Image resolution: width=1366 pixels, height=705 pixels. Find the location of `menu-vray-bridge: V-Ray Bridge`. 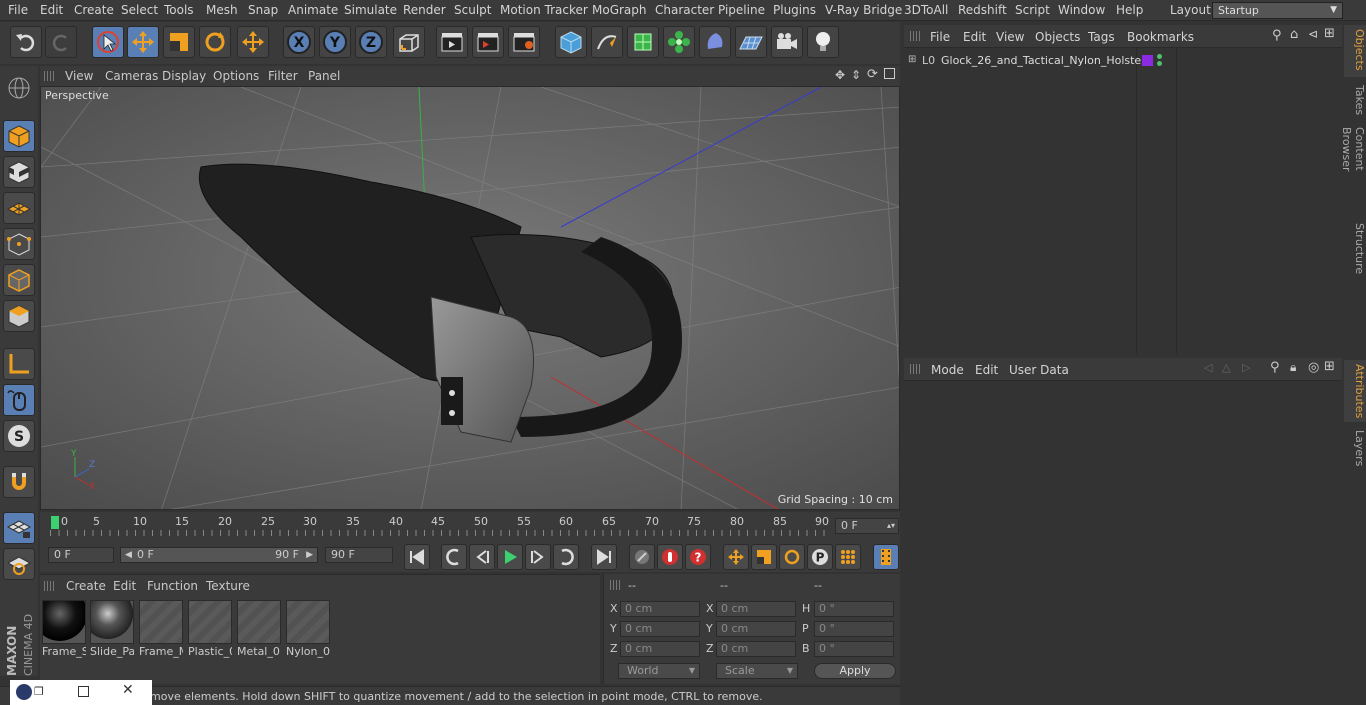

menu-vray-bridge: V-Ray Bridge is located at coordinates (863, 10).